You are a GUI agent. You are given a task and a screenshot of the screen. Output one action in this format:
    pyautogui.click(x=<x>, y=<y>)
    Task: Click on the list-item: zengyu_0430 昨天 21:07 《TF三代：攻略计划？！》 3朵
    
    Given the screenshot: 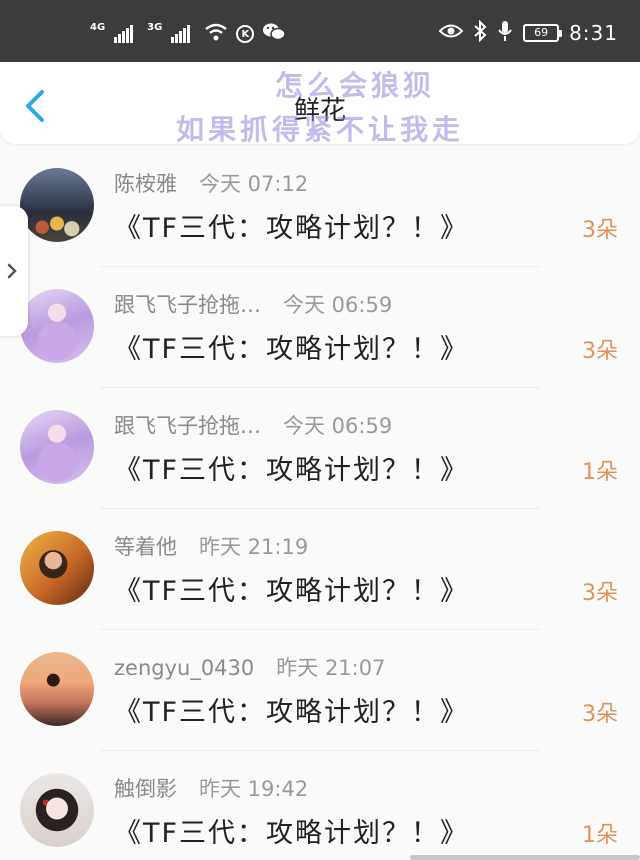 What is the action you would take?
    pyautogui.click(x=320, y=690)
    